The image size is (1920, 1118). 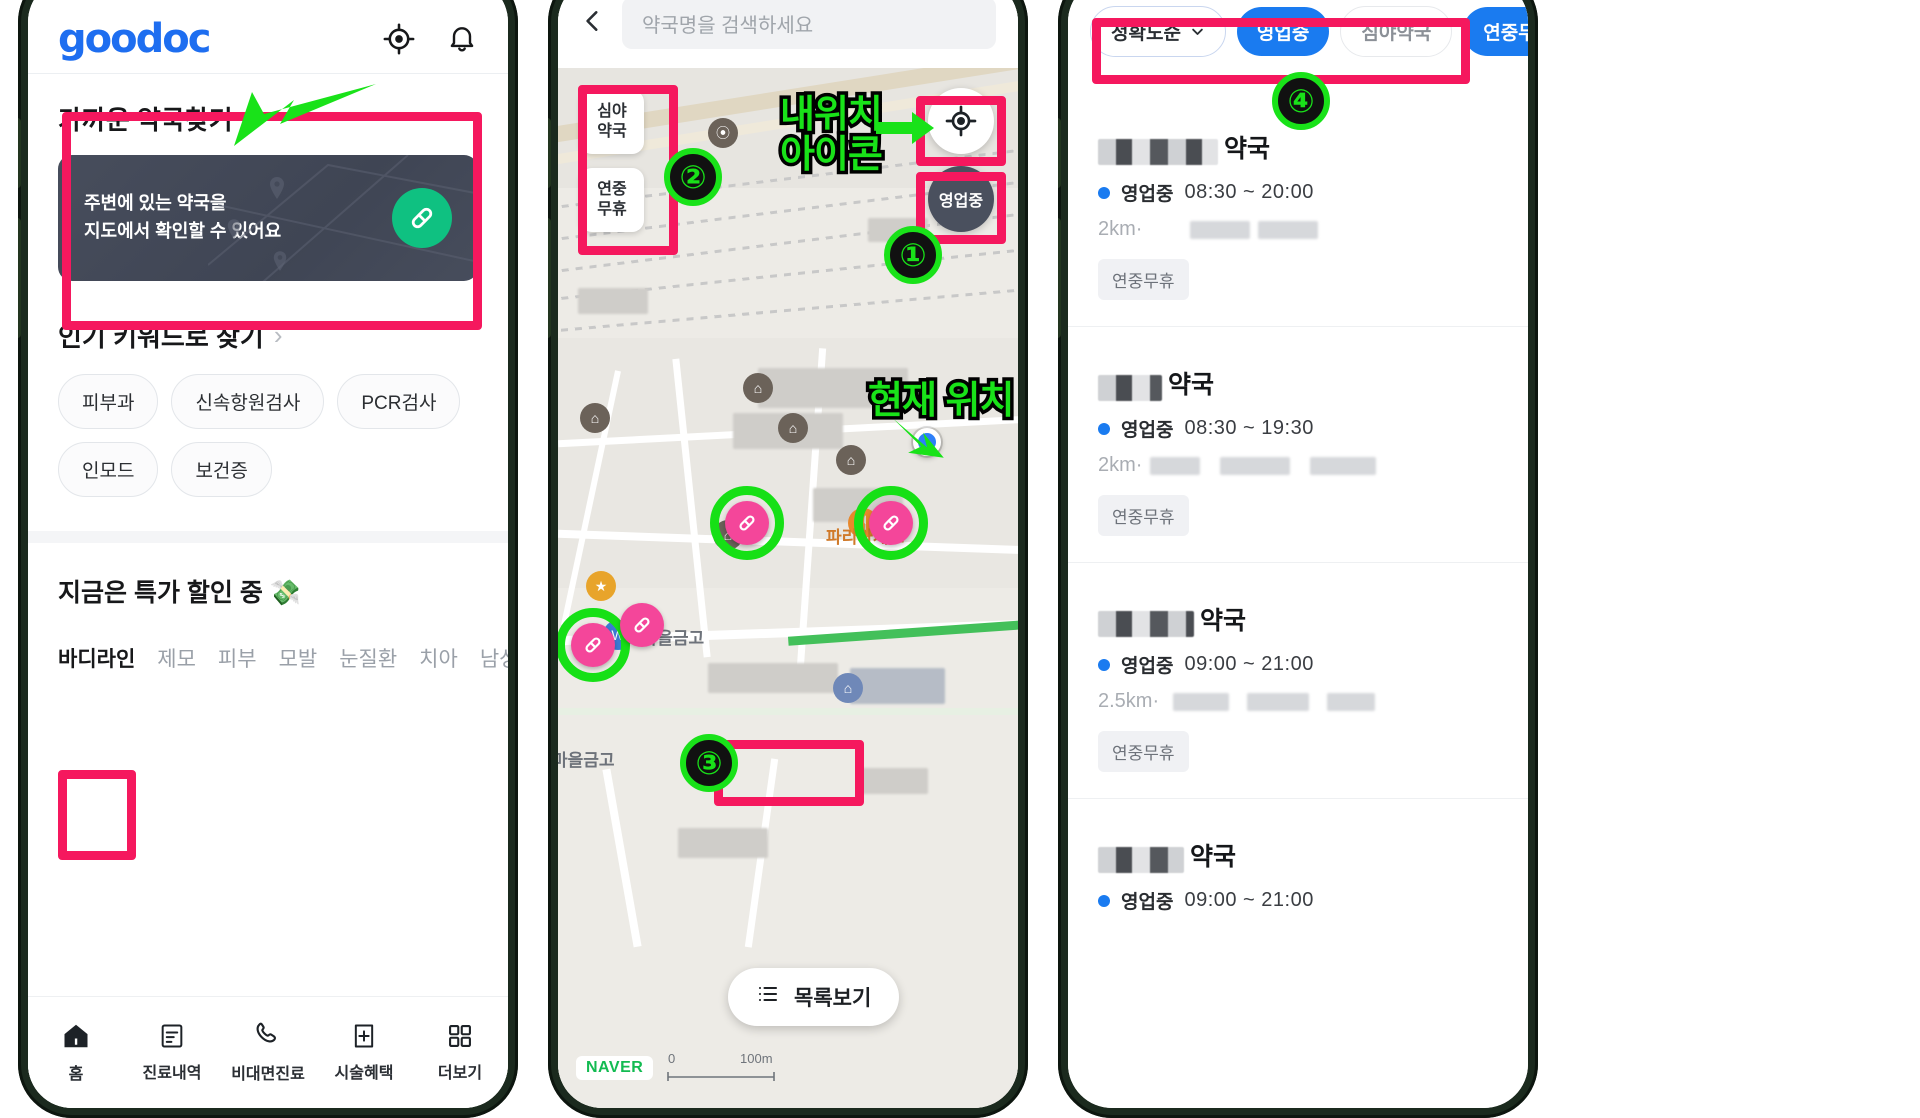 I want to click on pharmacy-list-item: 약국 영업중 08:30 ~ 19:30 2km· 연중무휴, so click(x=1298, y=431).